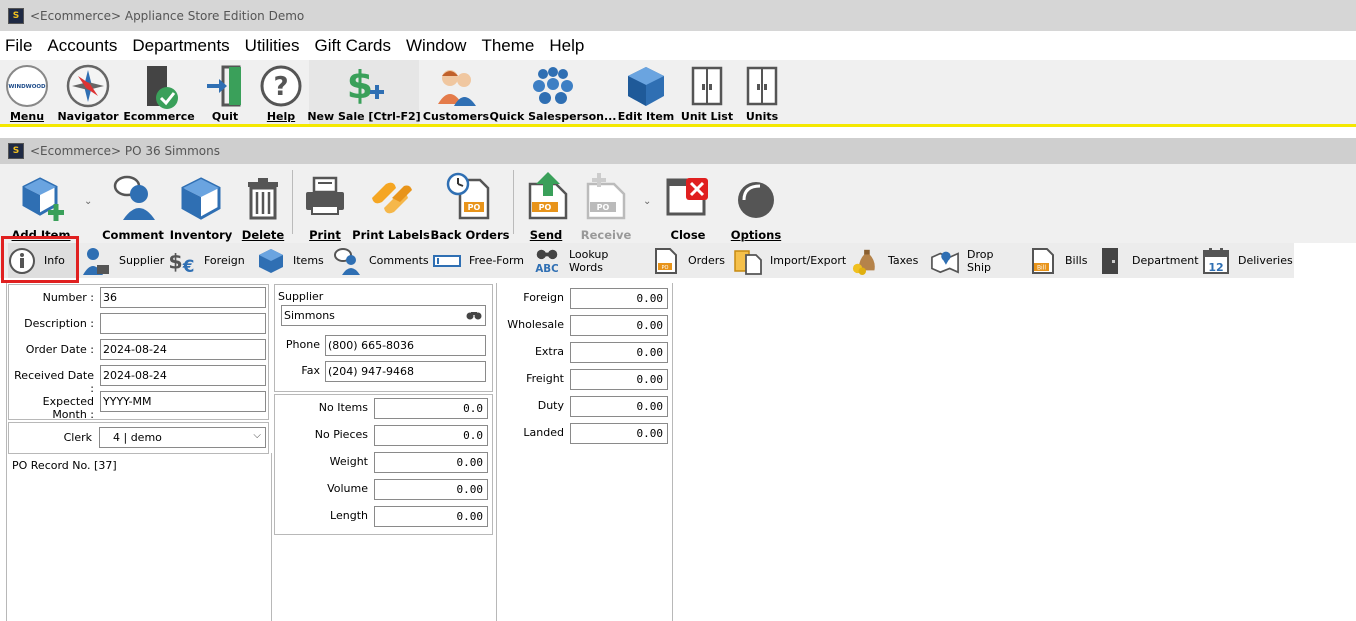 The width and height of the screenshot is (1356, 621). Describe the element at coordinates (945, 261) in the screenshot. I see `drop-ship-map-pin-icon` at that location.